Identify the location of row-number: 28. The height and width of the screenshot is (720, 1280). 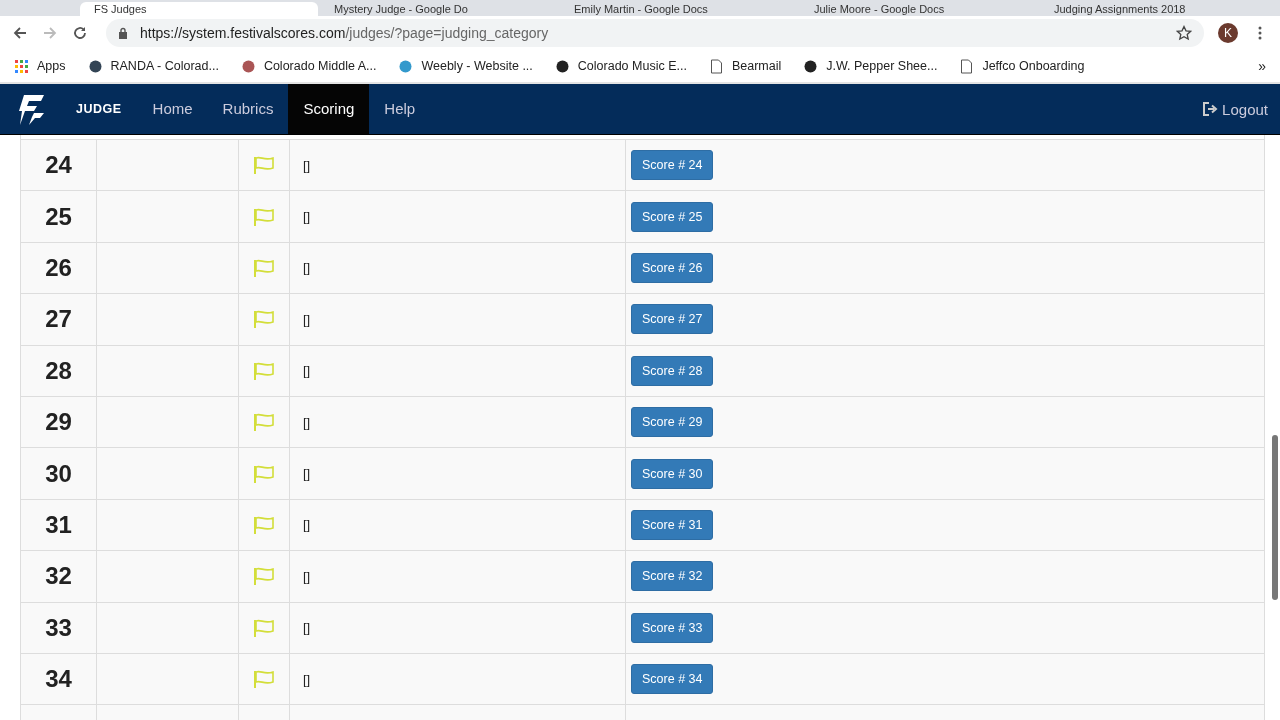
(58, 370).